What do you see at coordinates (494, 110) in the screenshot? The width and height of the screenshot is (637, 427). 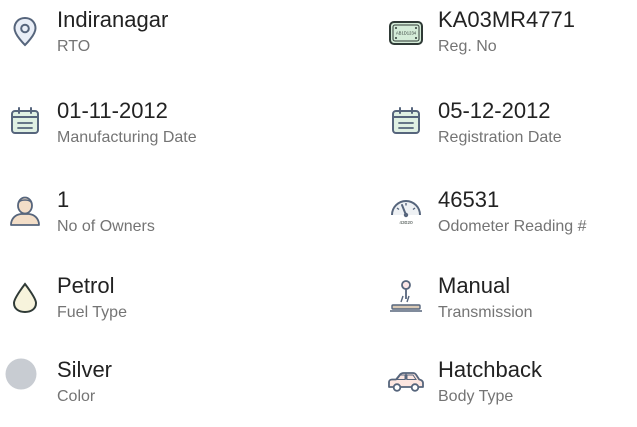 I see `registration-date-value: 05-12-2012` at bounding box center [494, 110].